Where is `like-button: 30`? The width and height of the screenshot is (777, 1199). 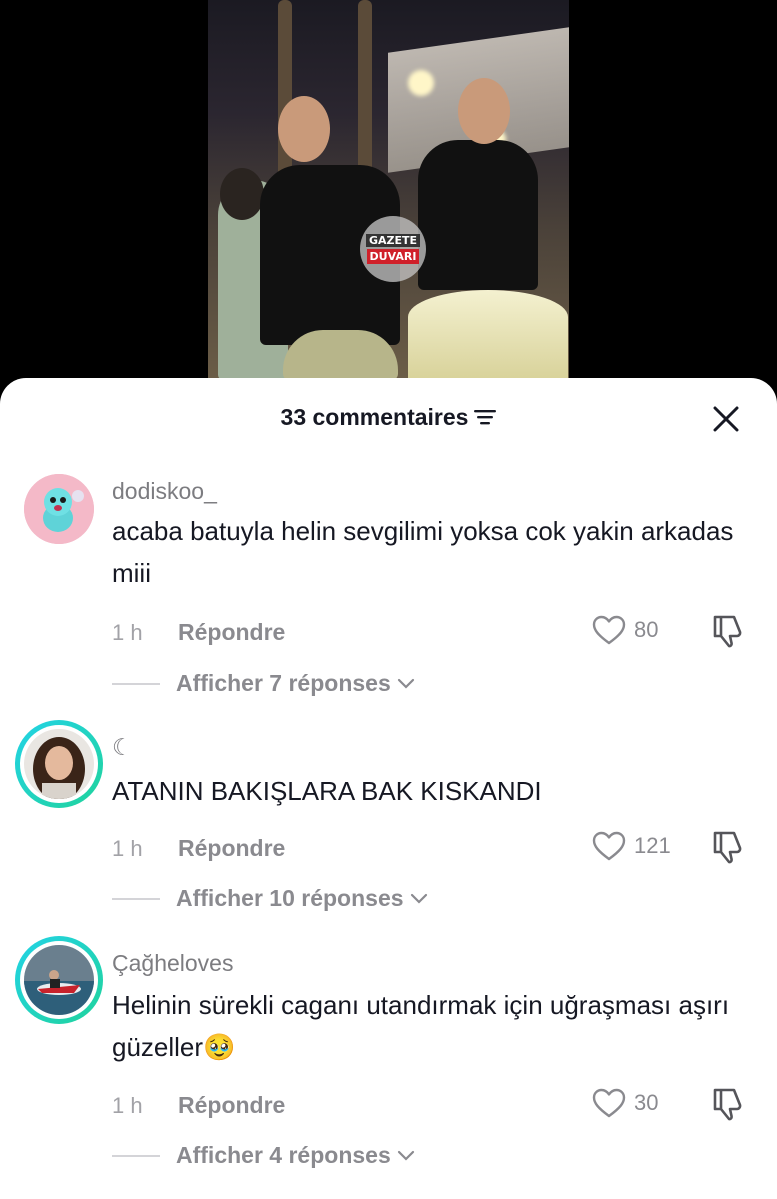 like-button: 30 is located at coordinates (625, 1103).